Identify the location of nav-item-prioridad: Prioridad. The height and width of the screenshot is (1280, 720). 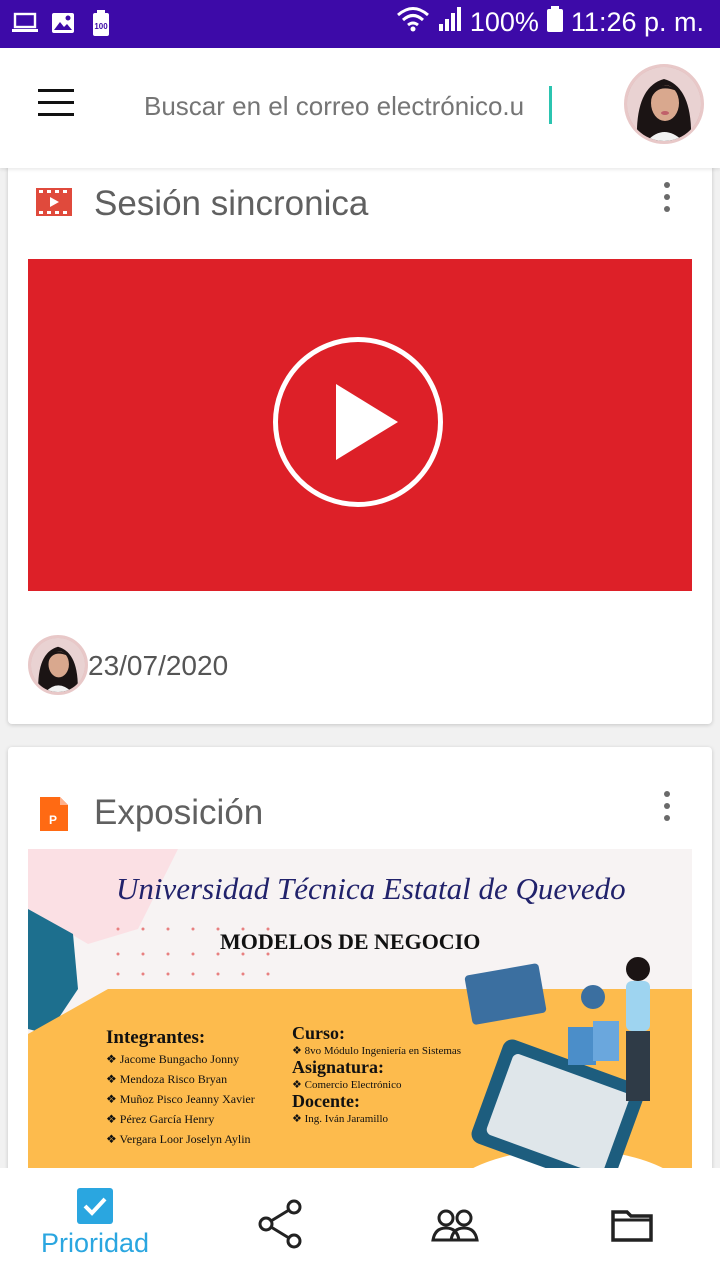
(95, 1229).